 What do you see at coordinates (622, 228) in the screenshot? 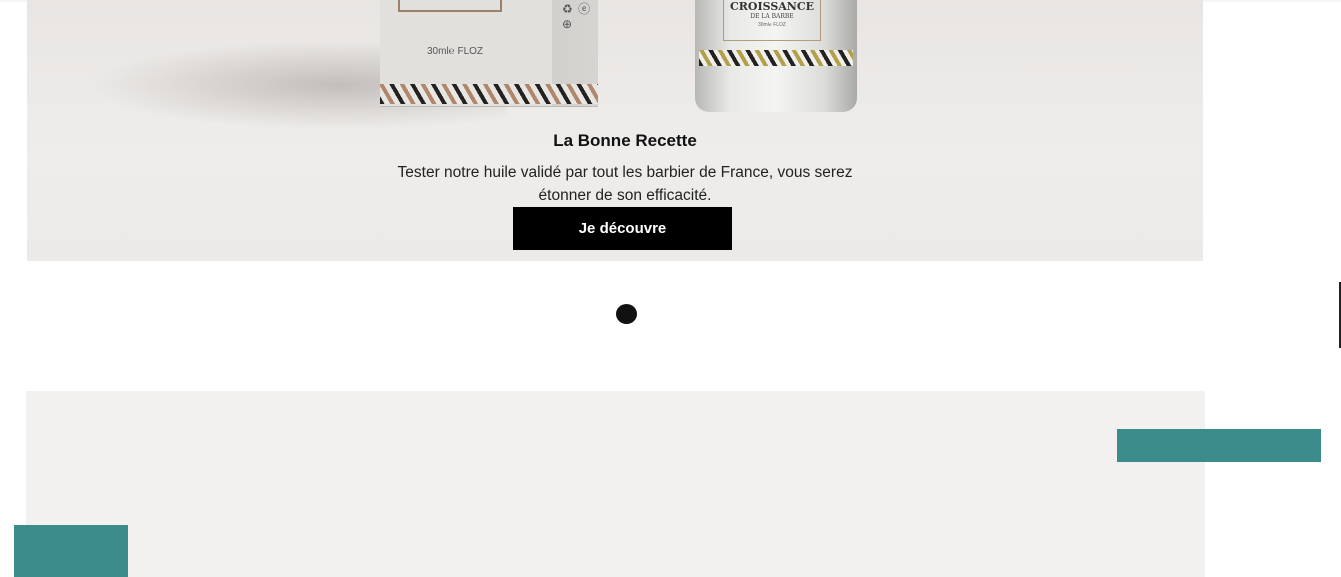
I see `discover-button: Je découvre` at bounding box center [622, 228].